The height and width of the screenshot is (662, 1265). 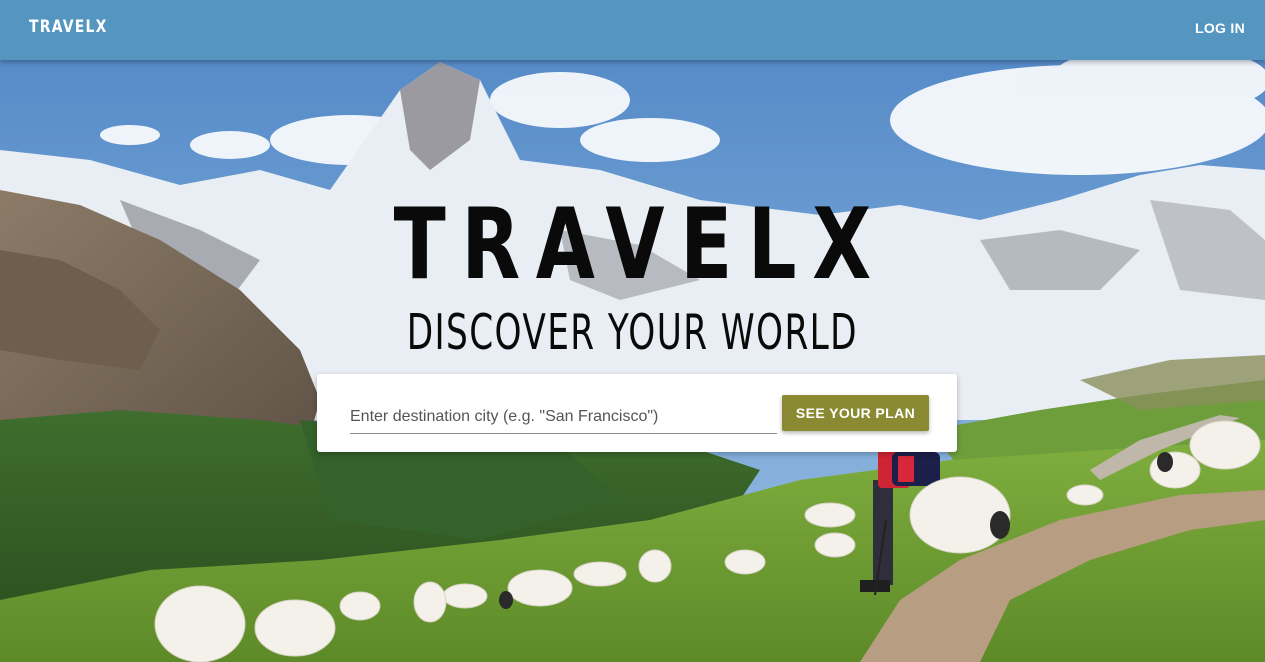 I want to click on brand-logo: TRAVELX, so click(x=68, y=27).